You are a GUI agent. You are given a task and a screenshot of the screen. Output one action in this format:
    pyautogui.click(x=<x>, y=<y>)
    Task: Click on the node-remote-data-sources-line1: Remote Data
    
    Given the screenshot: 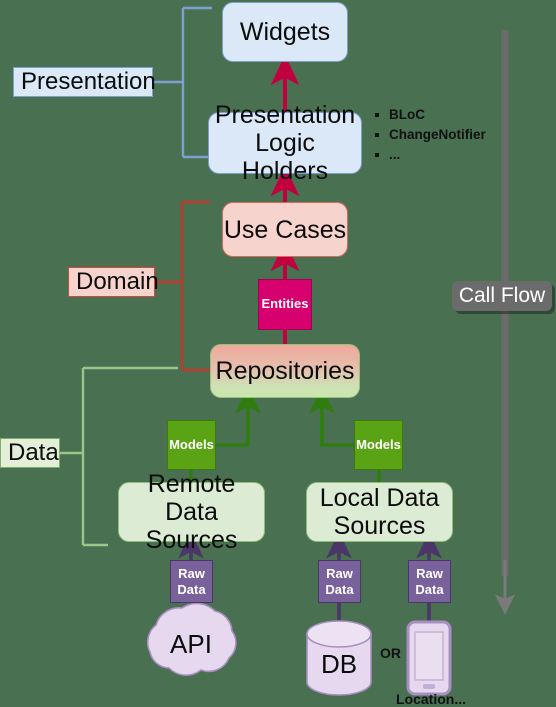 What is the action you would take?
    pyautogui.click(x=191, y=498)
    